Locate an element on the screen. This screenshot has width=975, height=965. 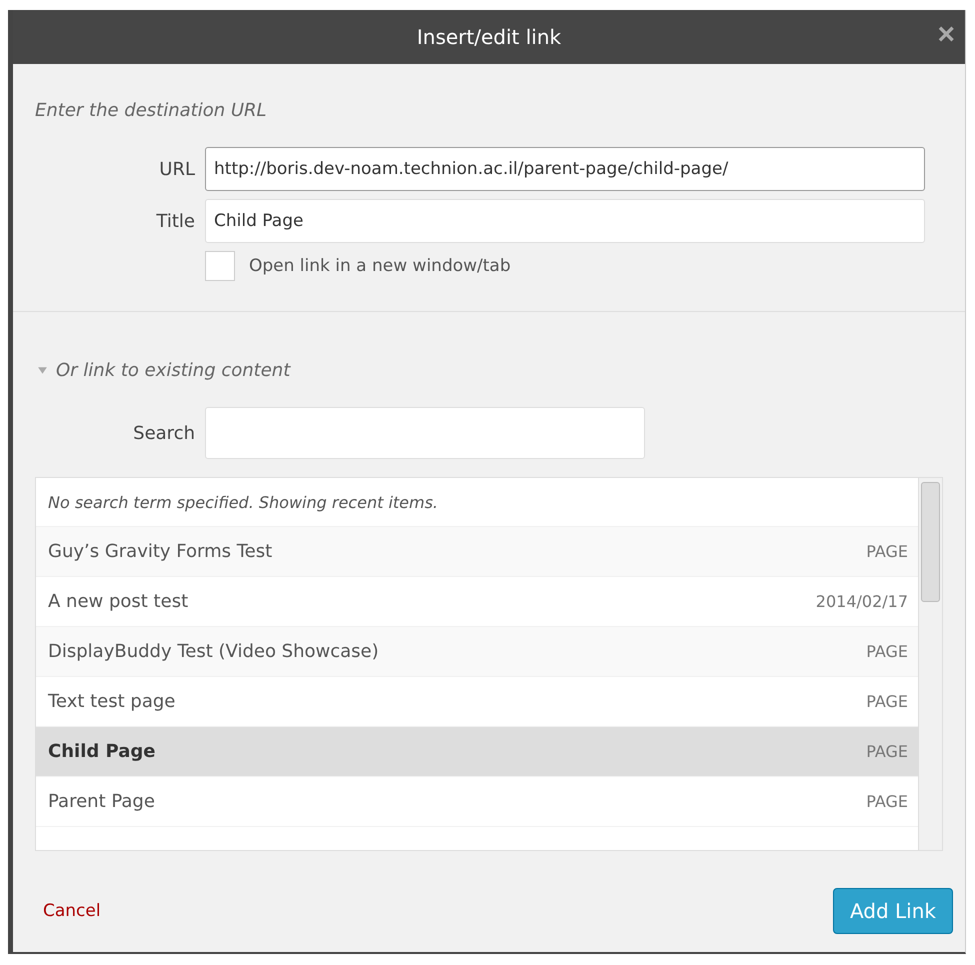
window-title: Insert/edit link is located at coordinates (489, 37).